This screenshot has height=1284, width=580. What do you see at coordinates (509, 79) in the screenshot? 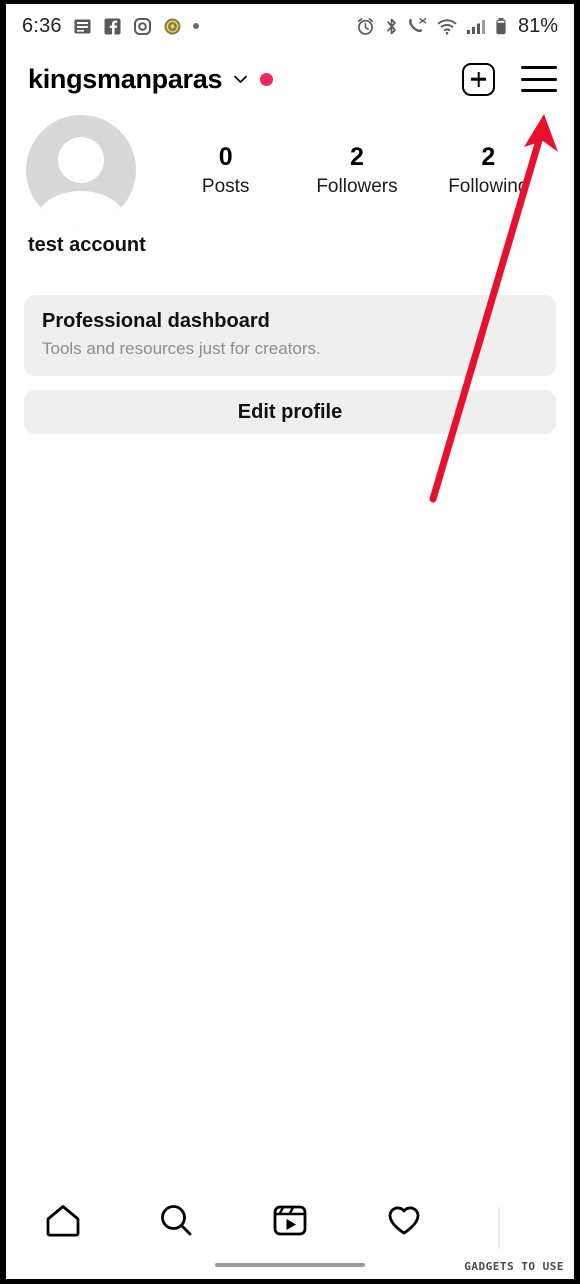
I see `header-actions` at bounding box center [509, 79].